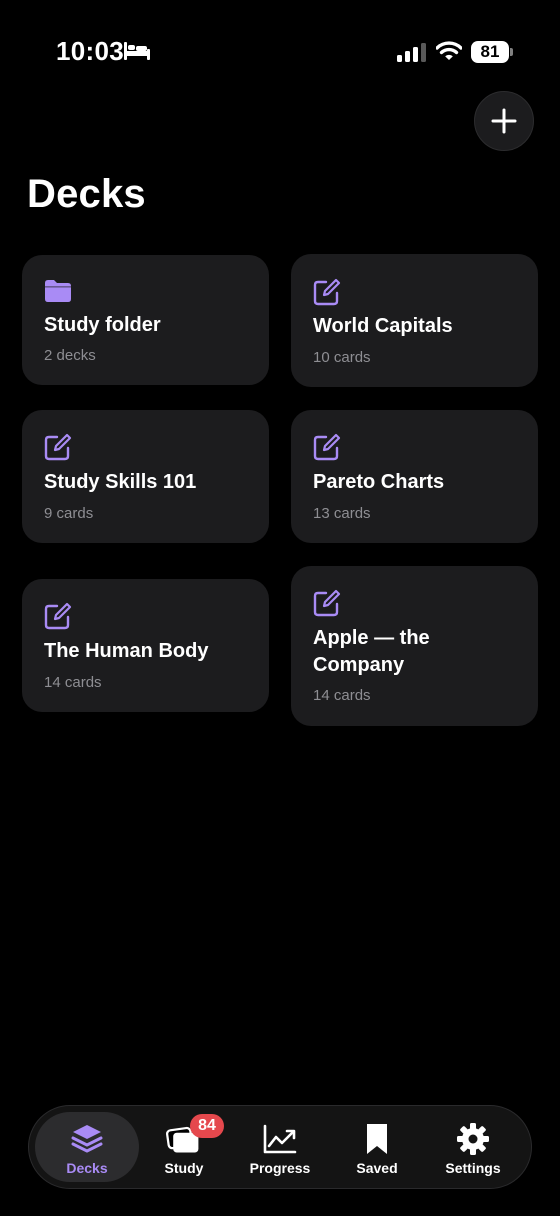 This screenshot has height=1216, width=560. What do you see at coordinates (102, 325) in the screenshot?
I see `deck-name: Study folder` at bounding box center [102, 325].